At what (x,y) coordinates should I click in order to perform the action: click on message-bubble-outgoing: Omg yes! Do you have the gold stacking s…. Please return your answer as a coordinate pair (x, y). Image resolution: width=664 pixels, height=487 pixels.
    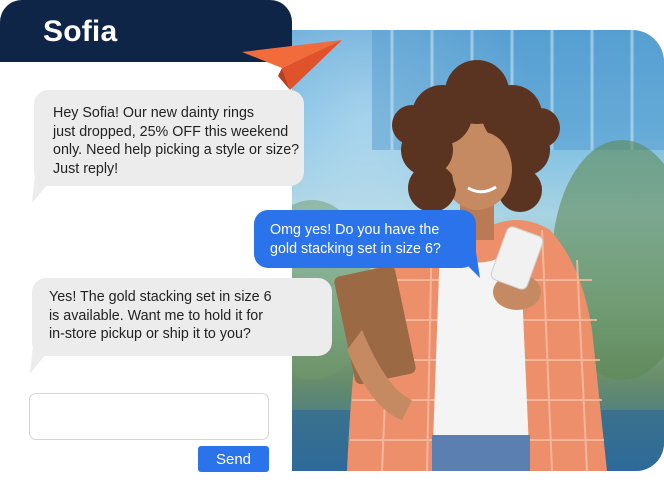
    Looking at the image, I should click on (365, 239).